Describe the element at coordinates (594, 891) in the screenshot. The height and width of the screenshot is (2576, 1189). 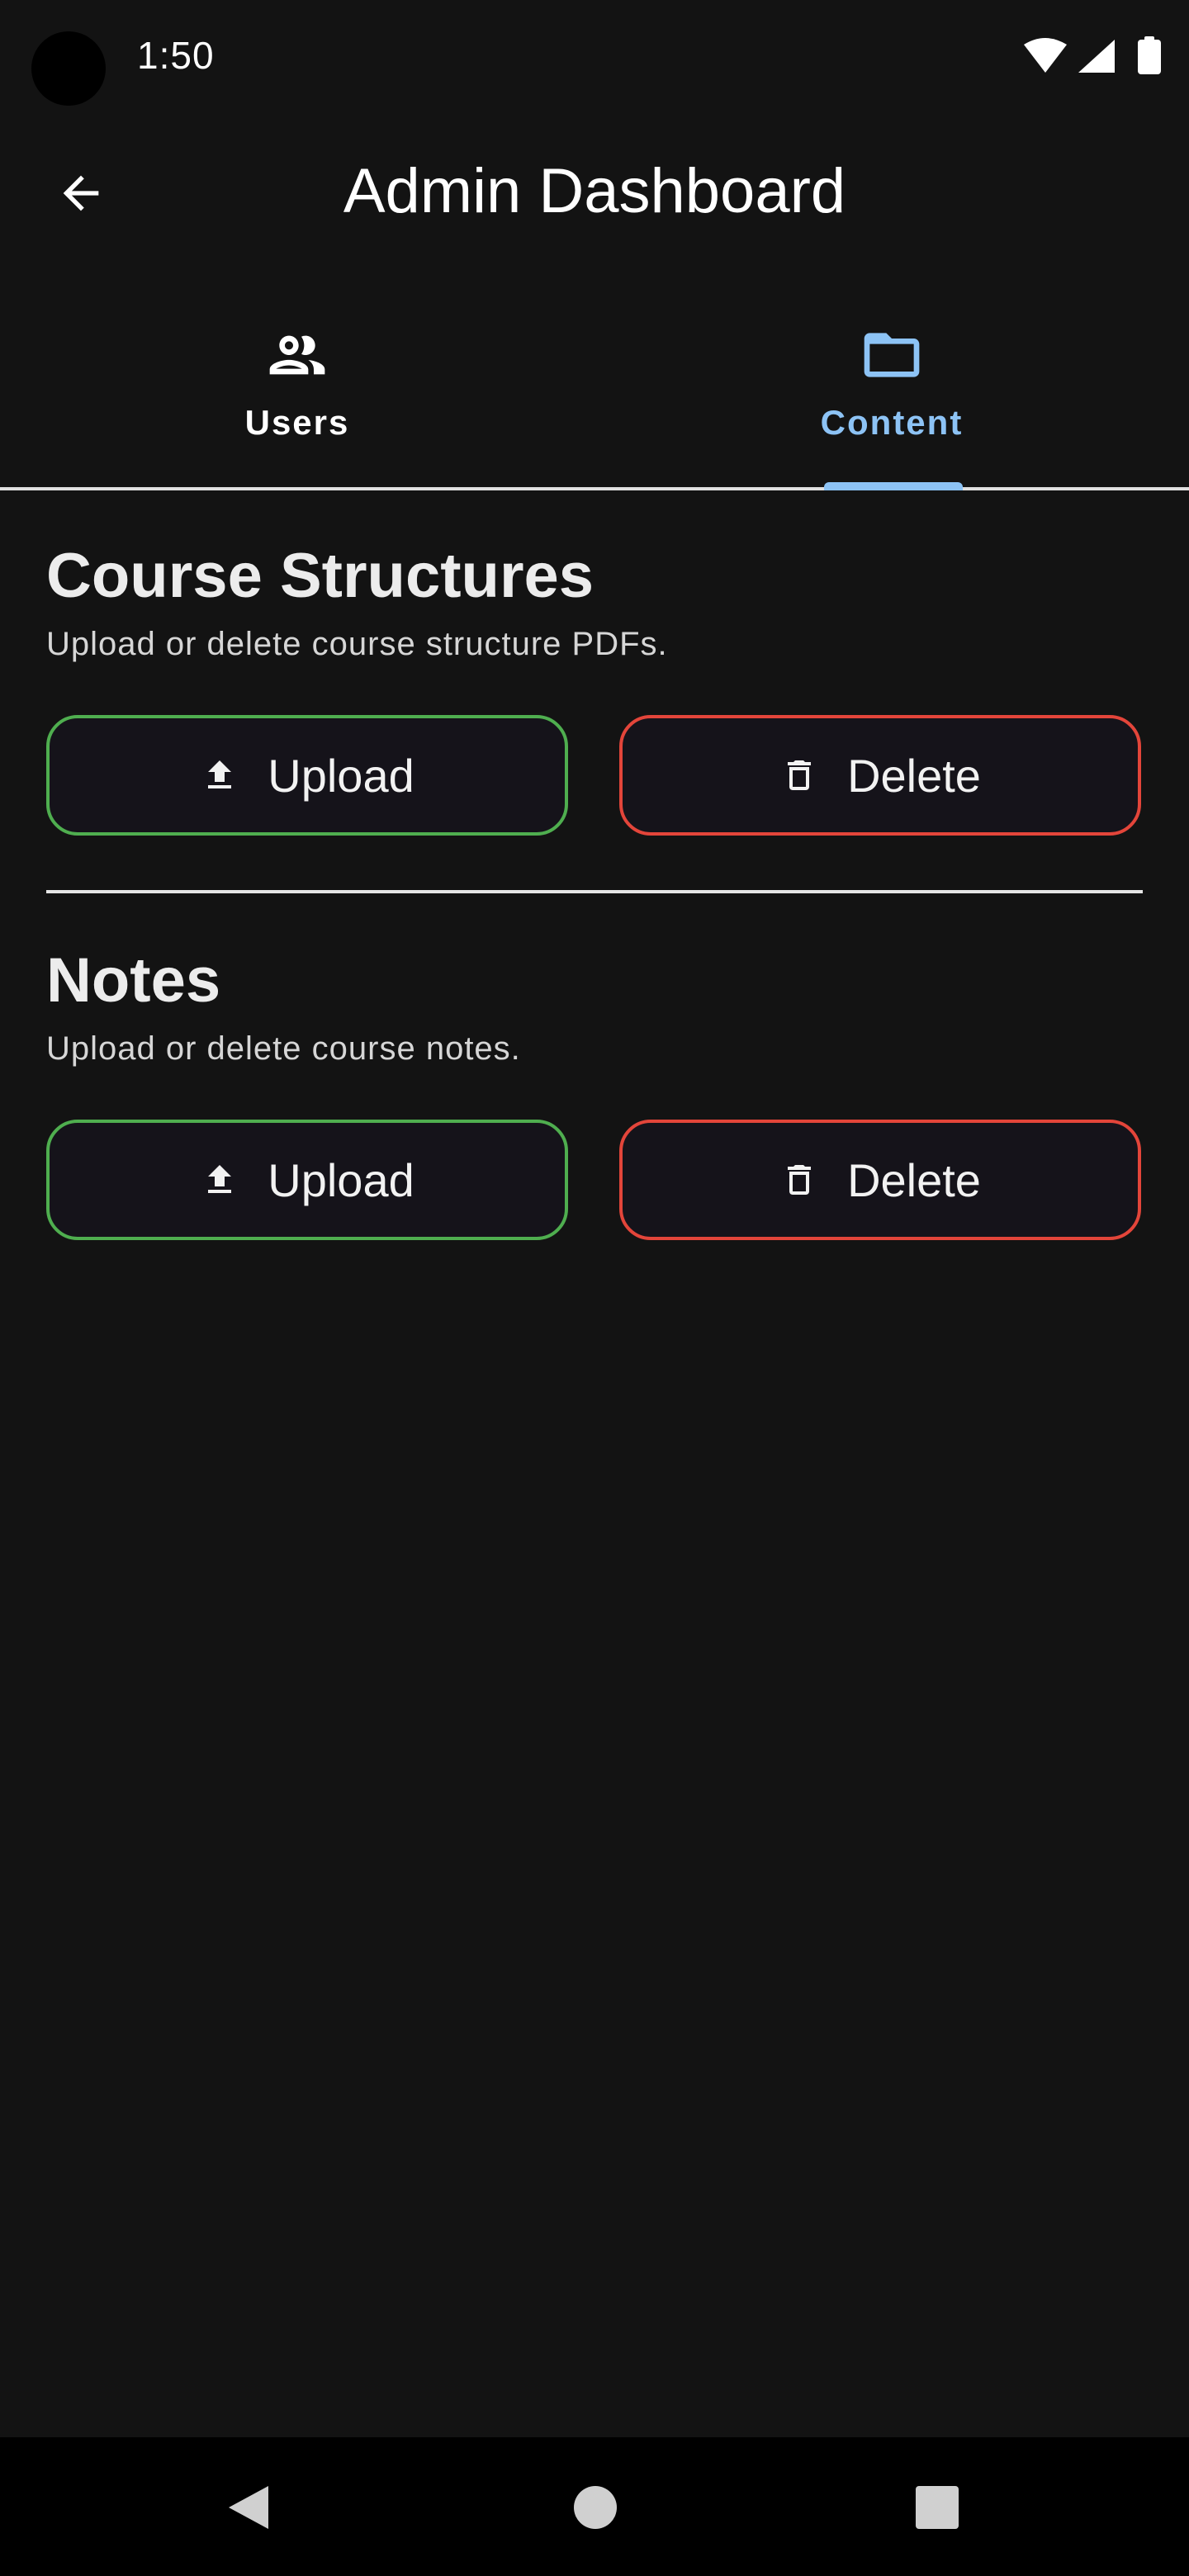
I see `section-divider` at that location.